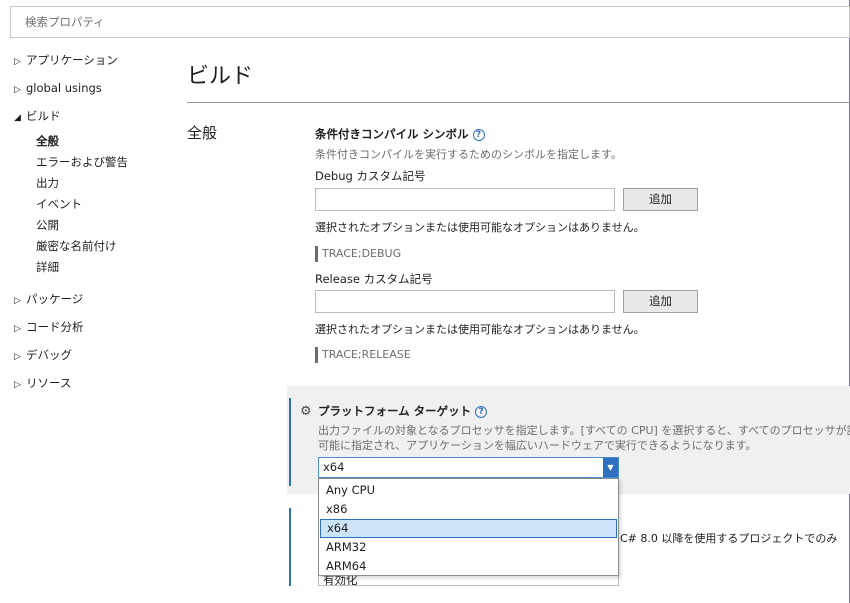 Image resolution: width=850 pixels, height=603 pixels. I want to click on sidebar-item-label: デバッグ, so click(49, 355).